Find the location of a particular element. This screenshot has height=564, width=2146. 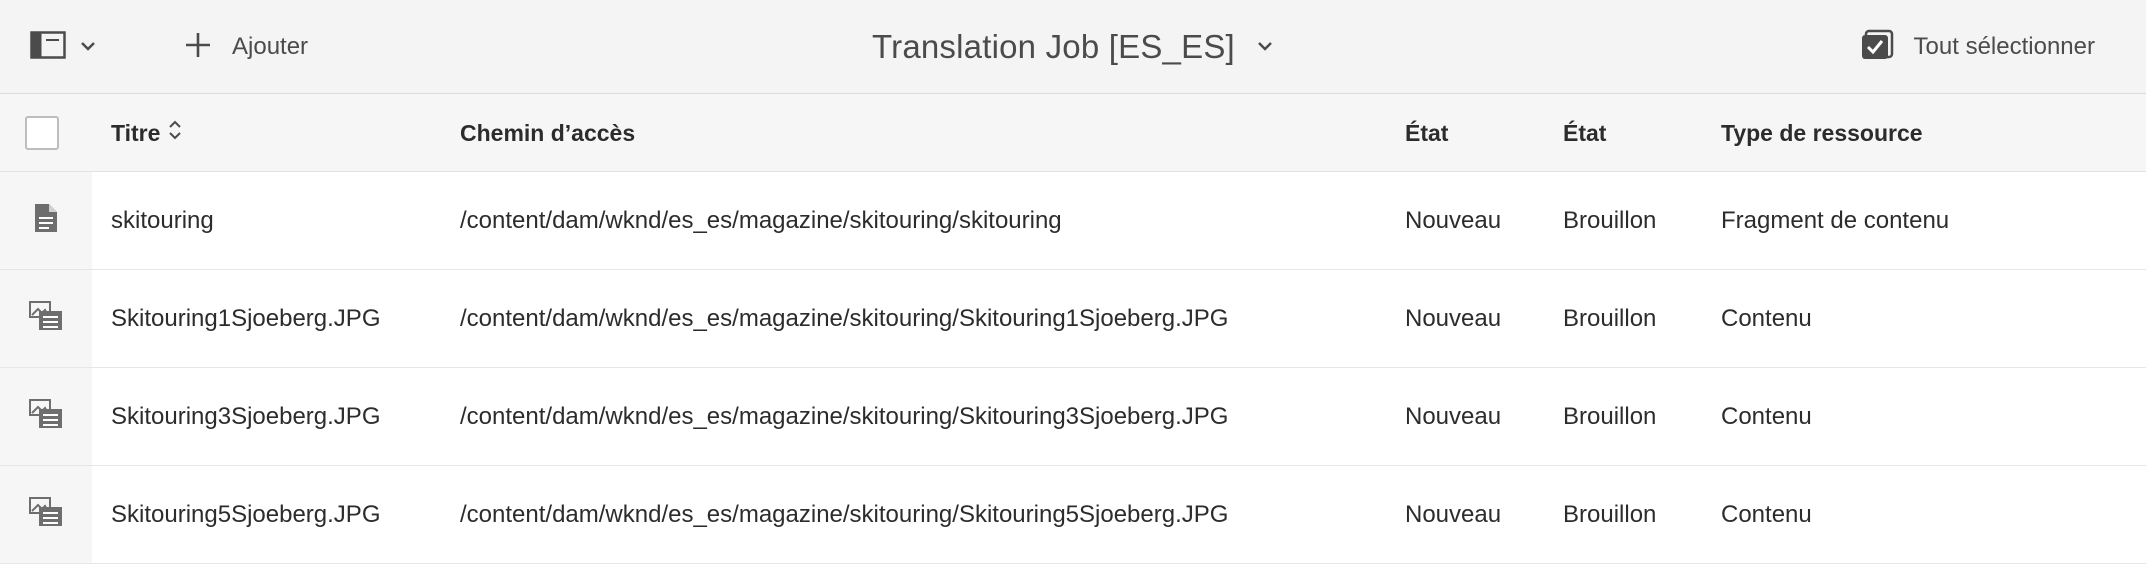

column-header-title-label: Titre is located at coordinates (136, 132).